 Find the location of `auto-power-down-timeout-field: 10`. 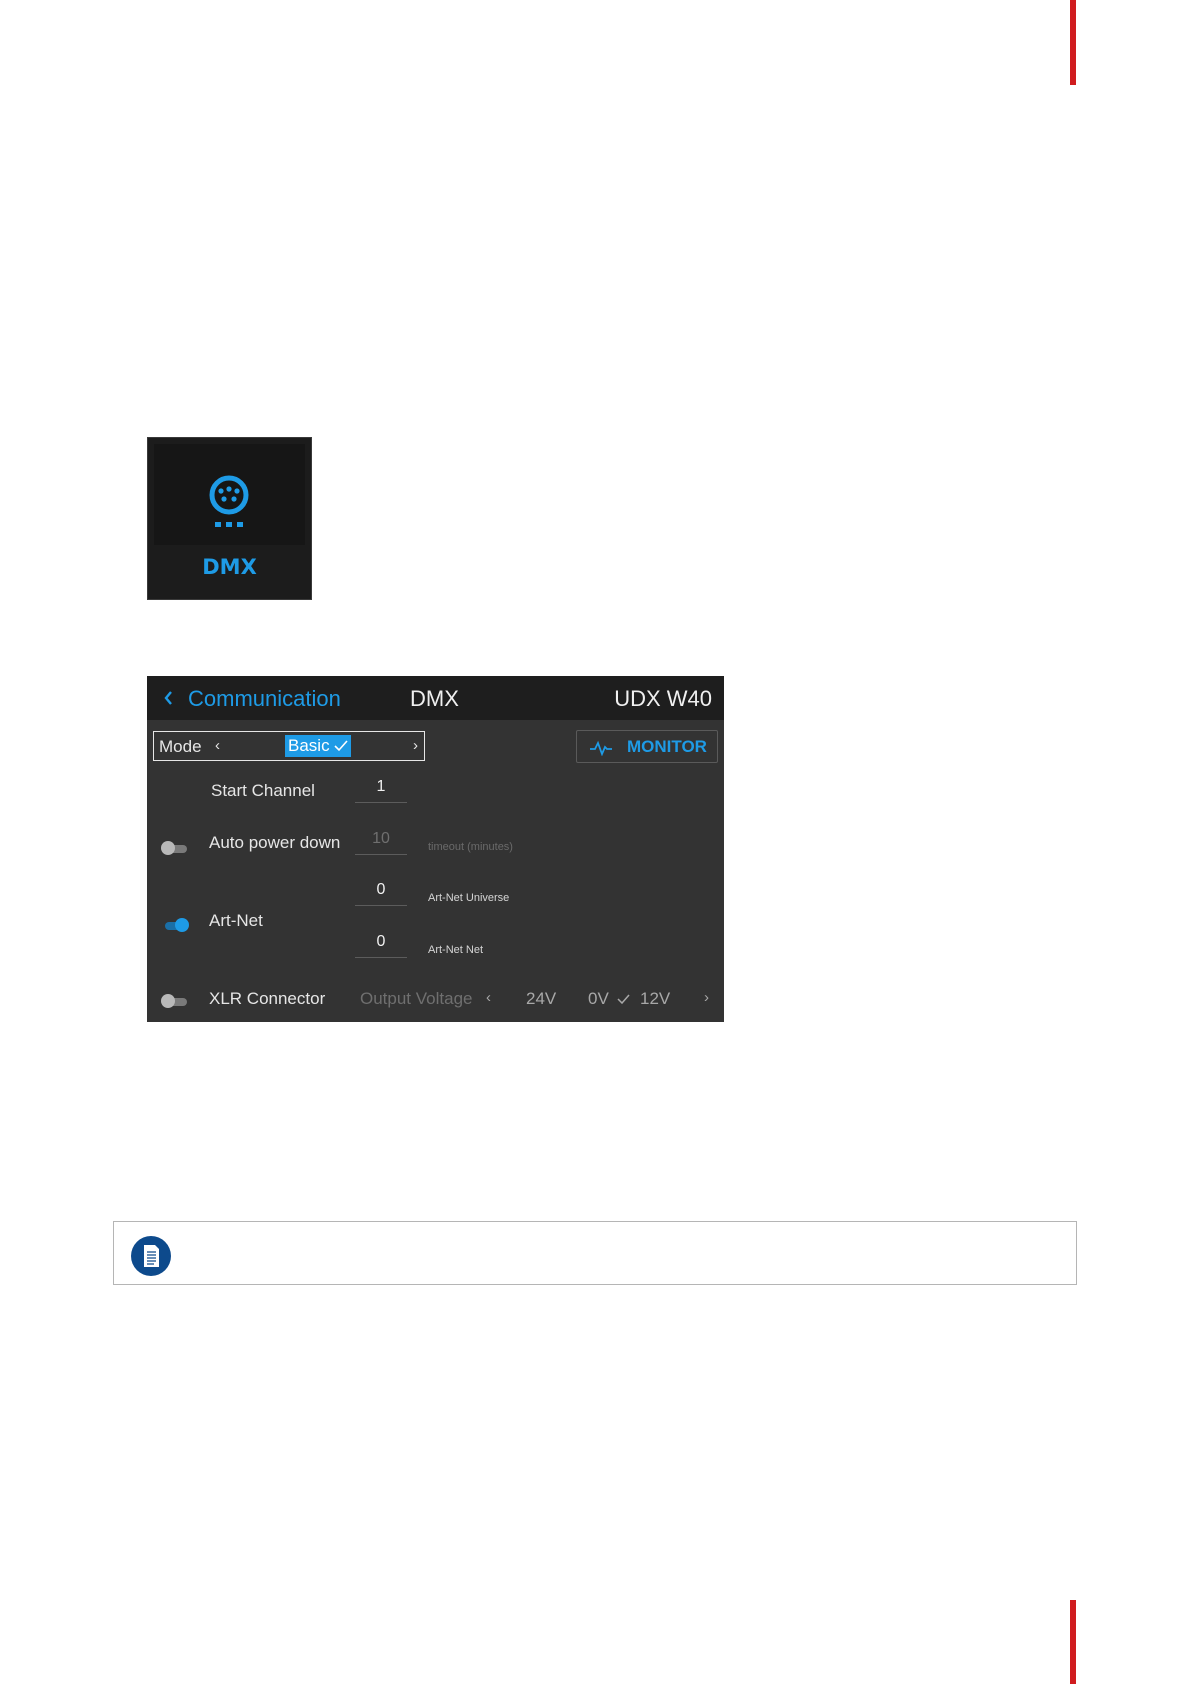

auto-power-down-timeout-field: 10 is located at coordinates (381, 841).